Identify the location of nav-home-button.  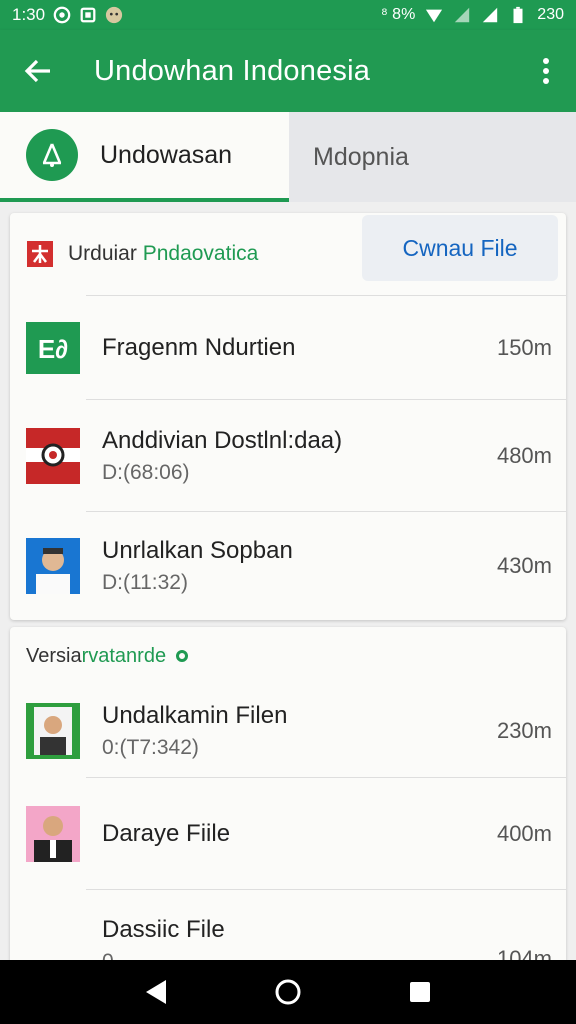
(288, 992).